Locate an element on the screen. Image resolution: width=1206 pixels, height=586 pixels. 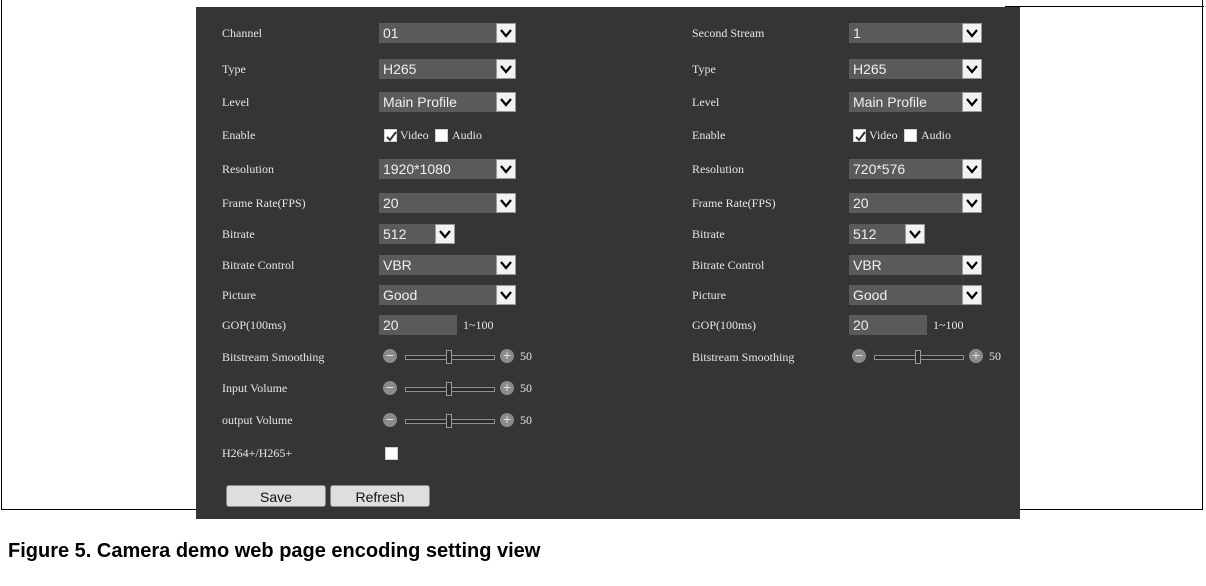
audio-label: Audio is located at coordinates (936, 135).